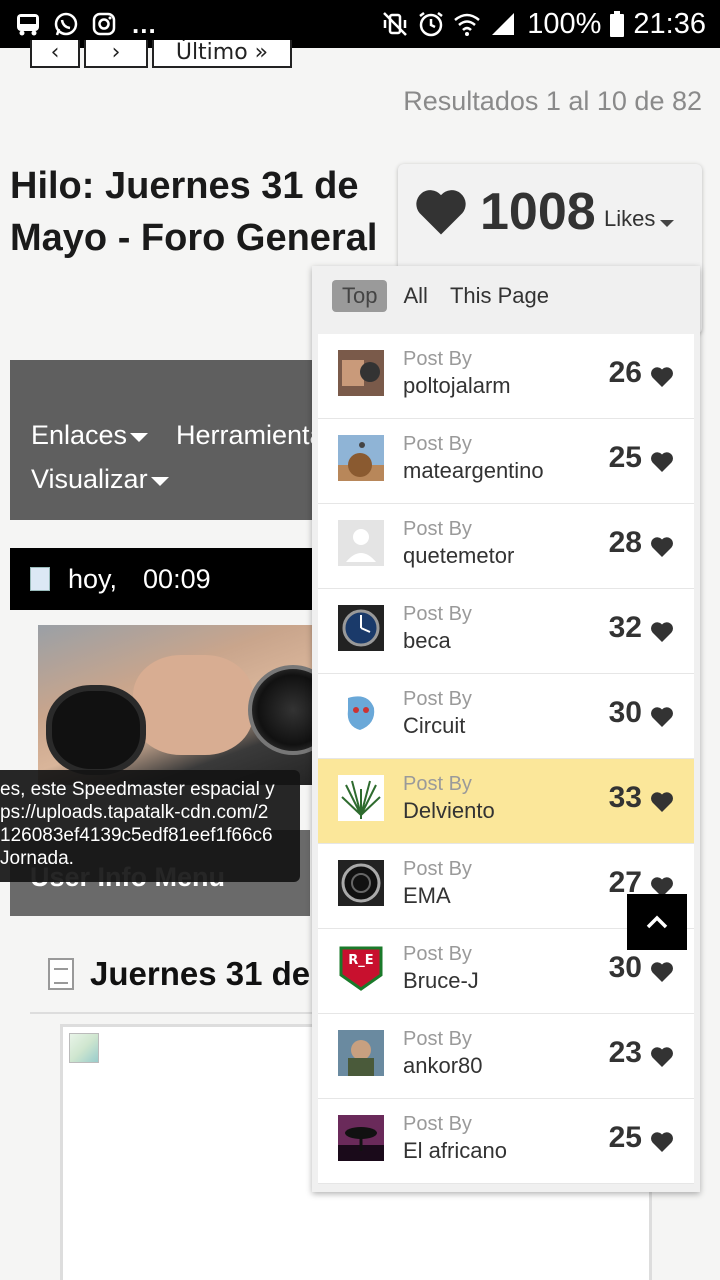 The width and height of the screenshot is (720, 1280). I want to click on liker-row: Post By beca 32, so click(506, 631).